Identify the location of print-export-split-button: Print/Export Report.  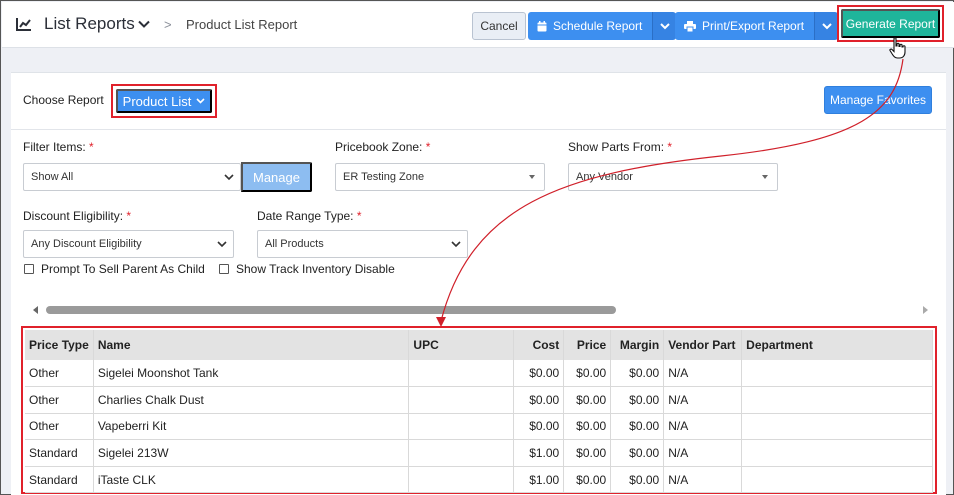
(757, 26).